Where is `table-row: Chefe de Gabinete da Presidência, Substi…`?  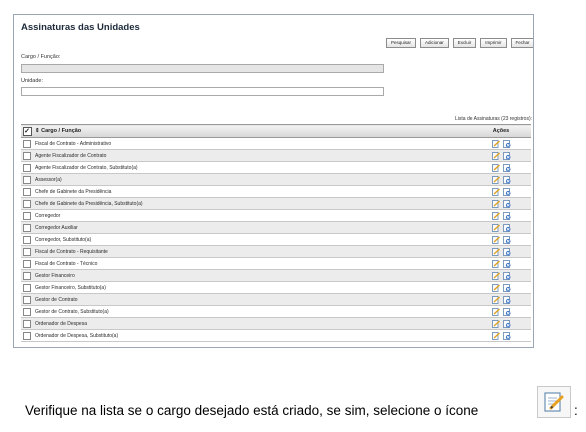 table-row: Chefe de Gabinete da Presidência, Substi… is located at coordinates (276, 203).